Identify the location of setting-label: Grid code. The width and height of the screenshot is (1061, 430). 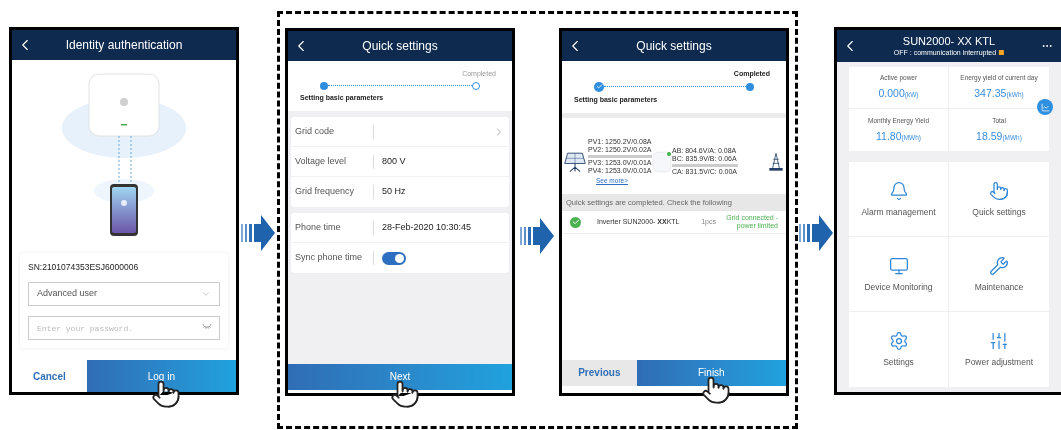
(315, 131).